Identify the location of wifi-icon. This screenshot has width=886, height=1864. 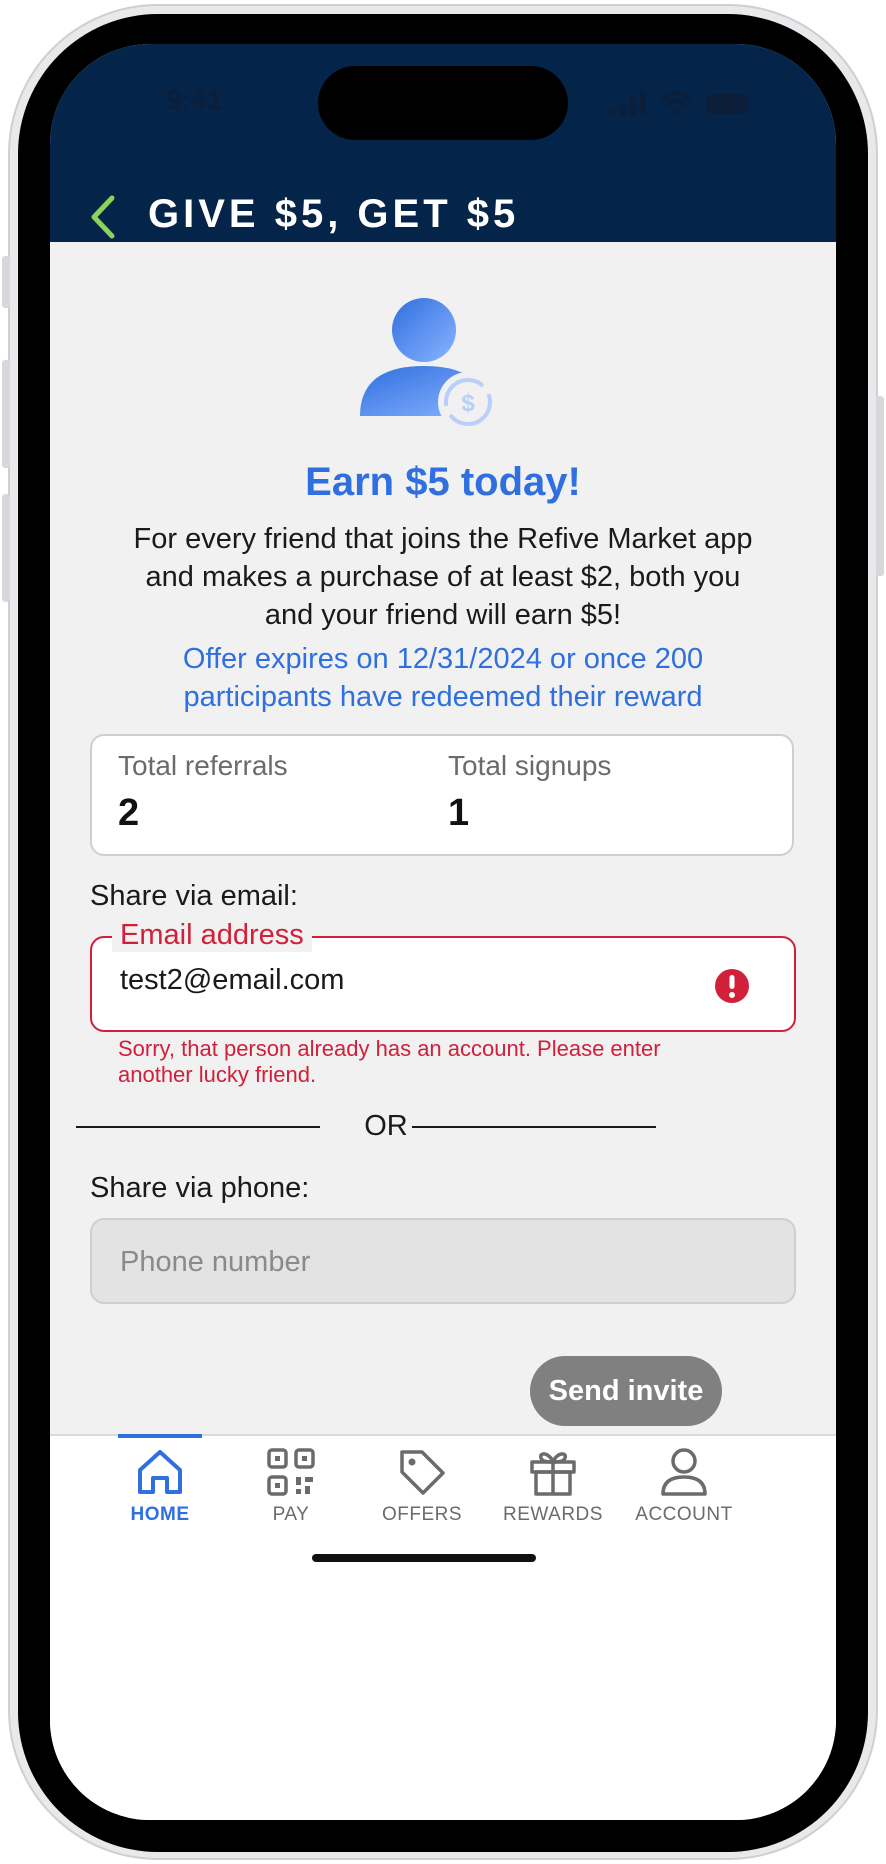
(676, 103).